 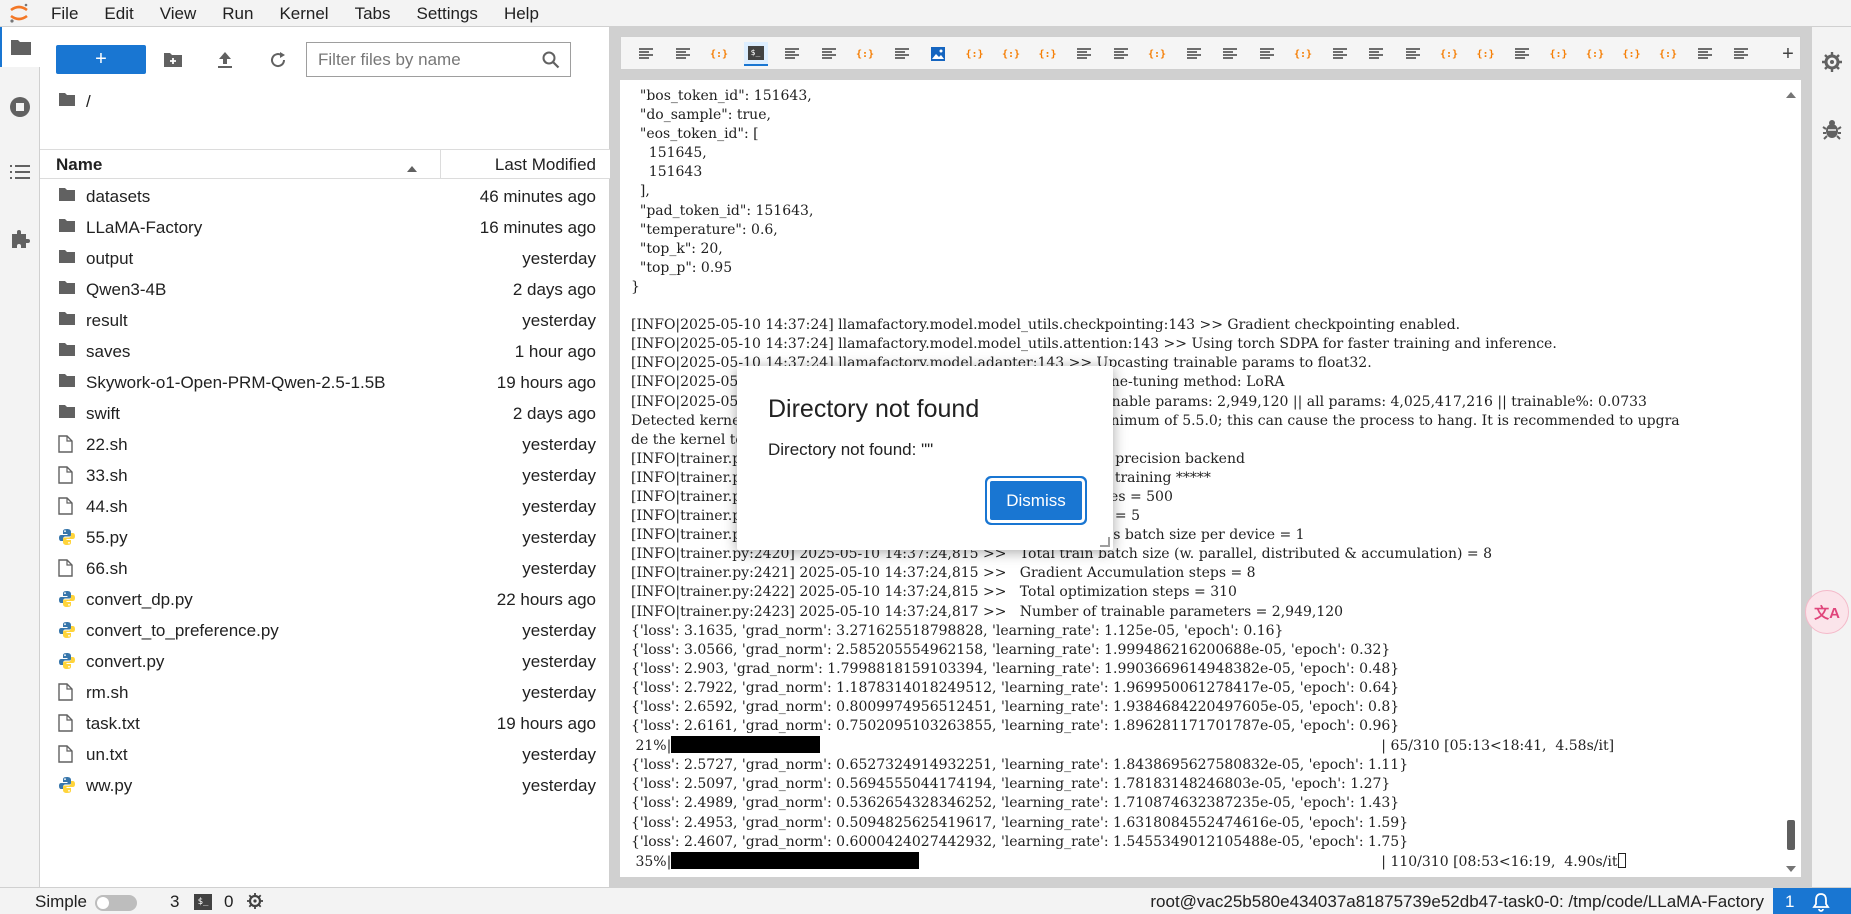 What do you see at coordinates (1036, 500) in the screenshot?
I see `dismiss-button: Dismiss` at bounding box center [1036, 500].